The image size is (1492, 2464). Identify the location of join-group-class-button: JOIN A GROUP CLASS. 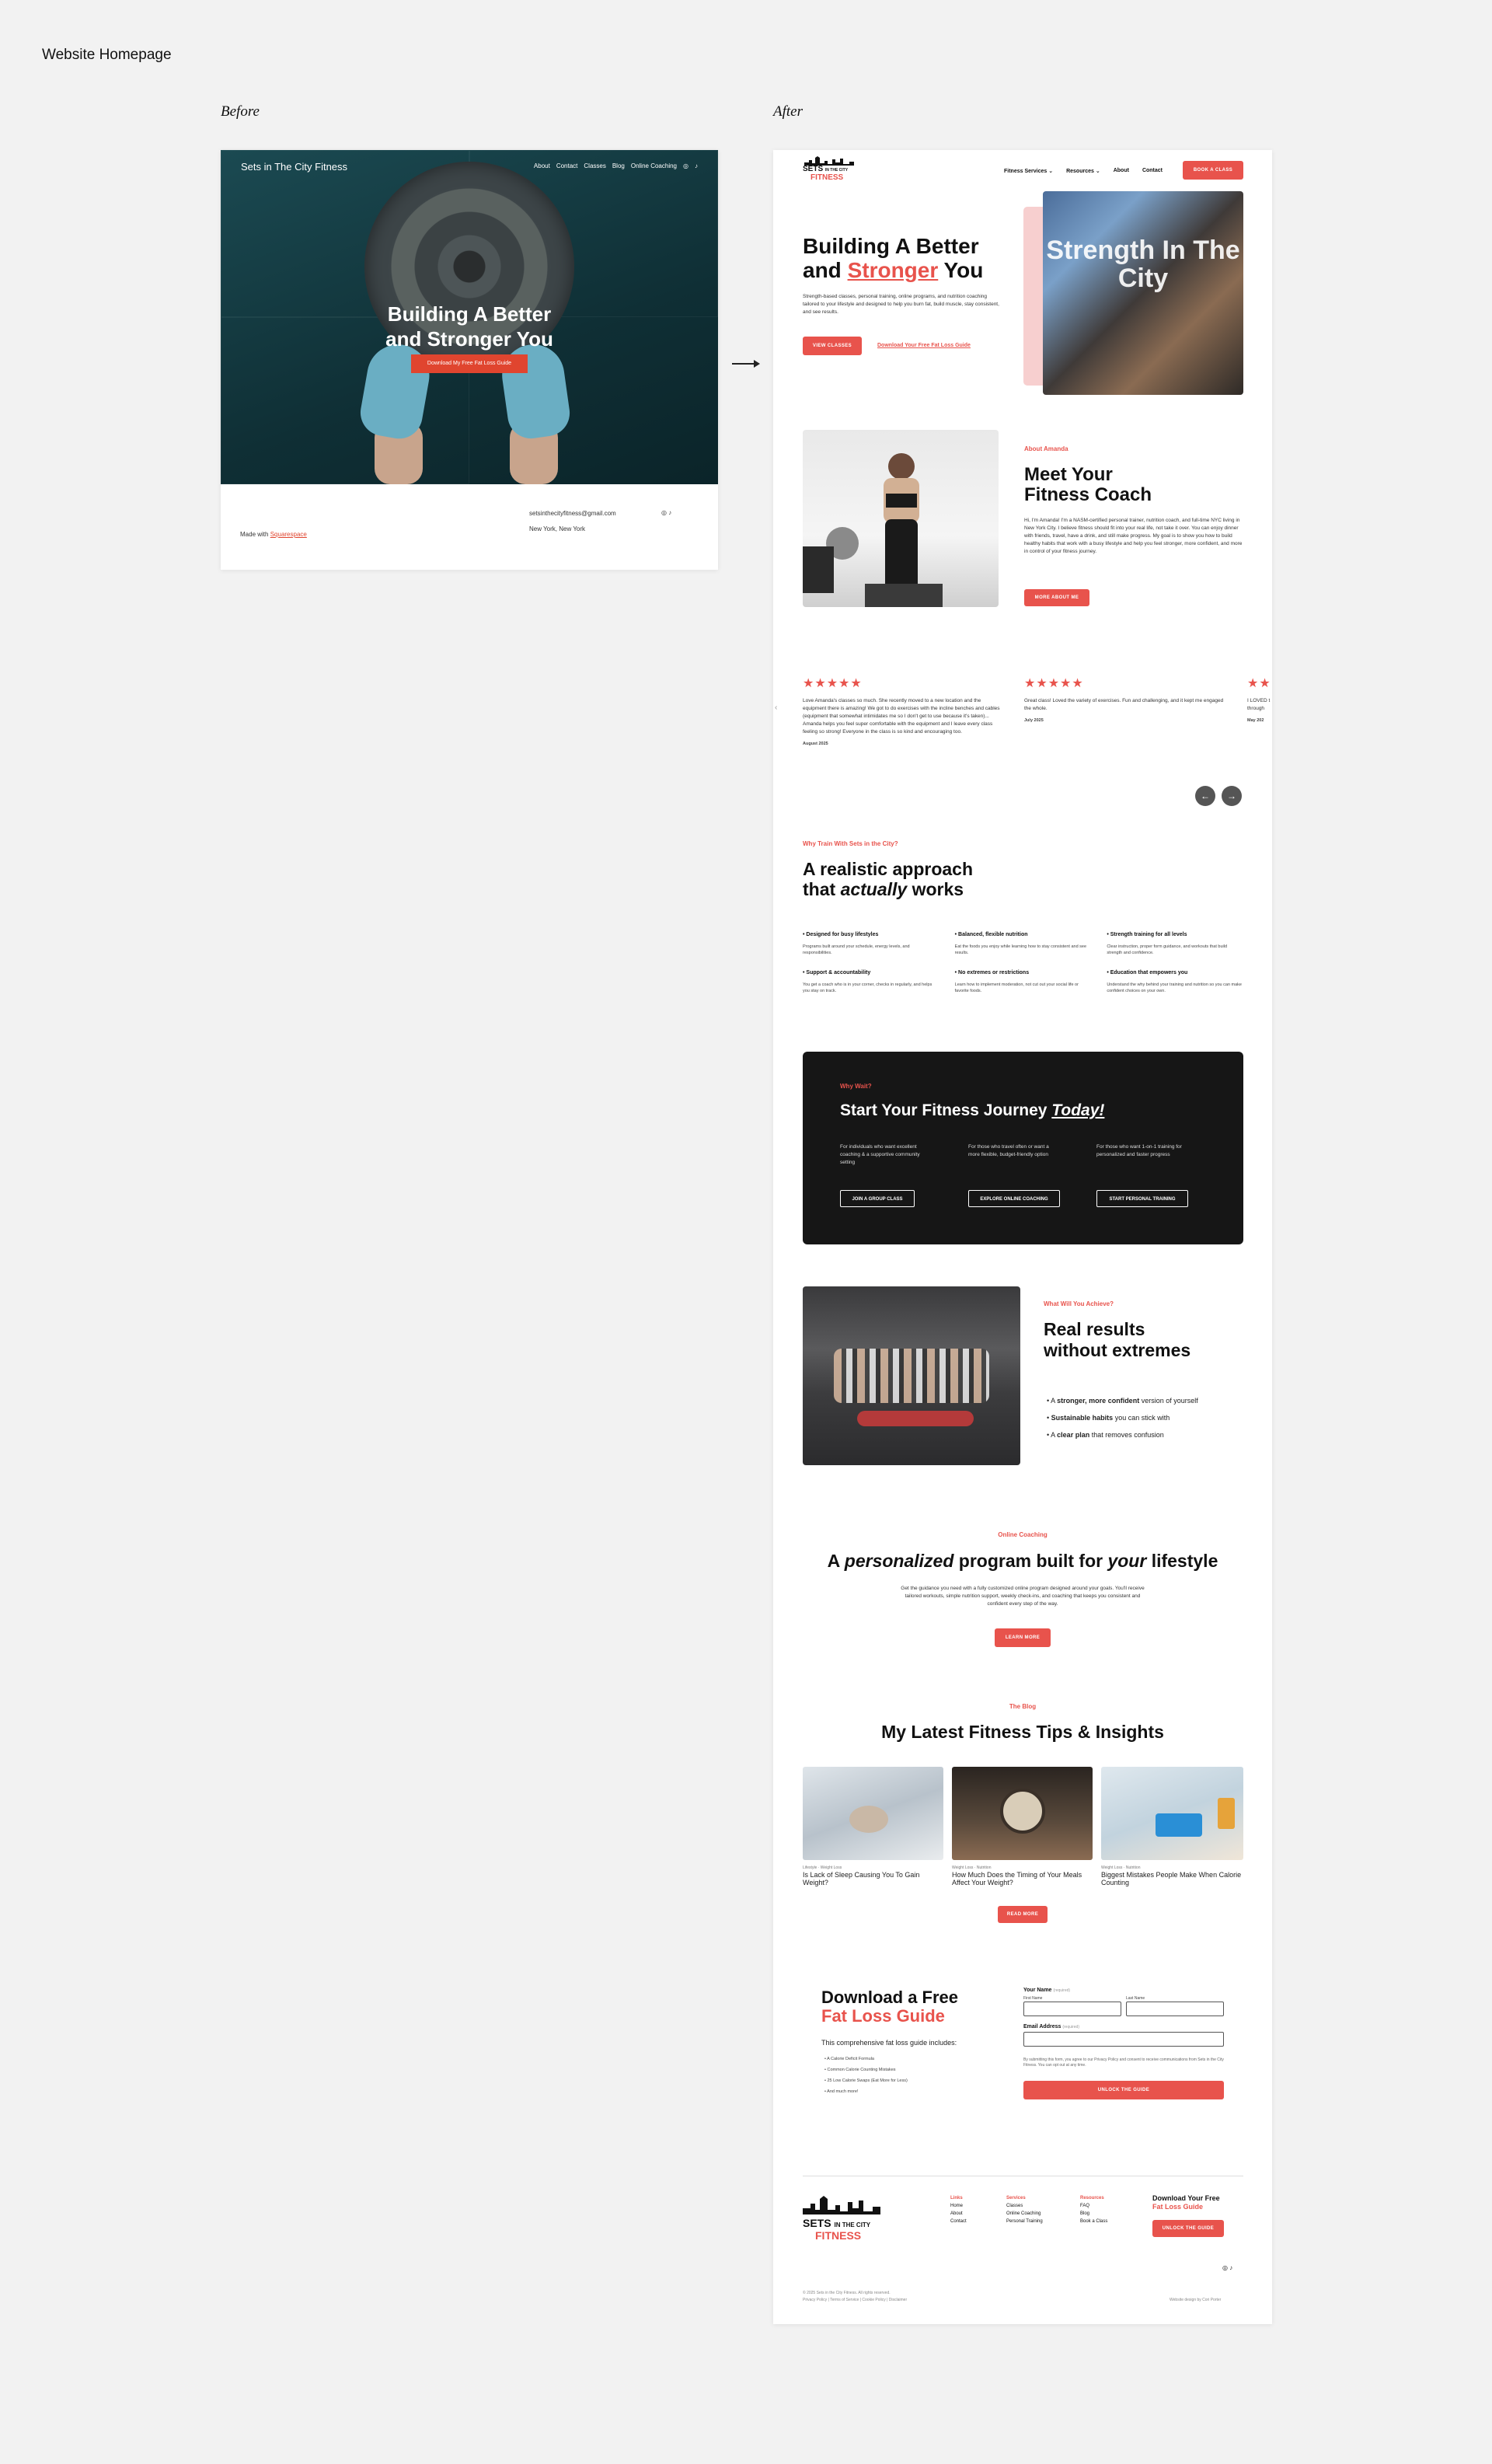
(877, 1198).